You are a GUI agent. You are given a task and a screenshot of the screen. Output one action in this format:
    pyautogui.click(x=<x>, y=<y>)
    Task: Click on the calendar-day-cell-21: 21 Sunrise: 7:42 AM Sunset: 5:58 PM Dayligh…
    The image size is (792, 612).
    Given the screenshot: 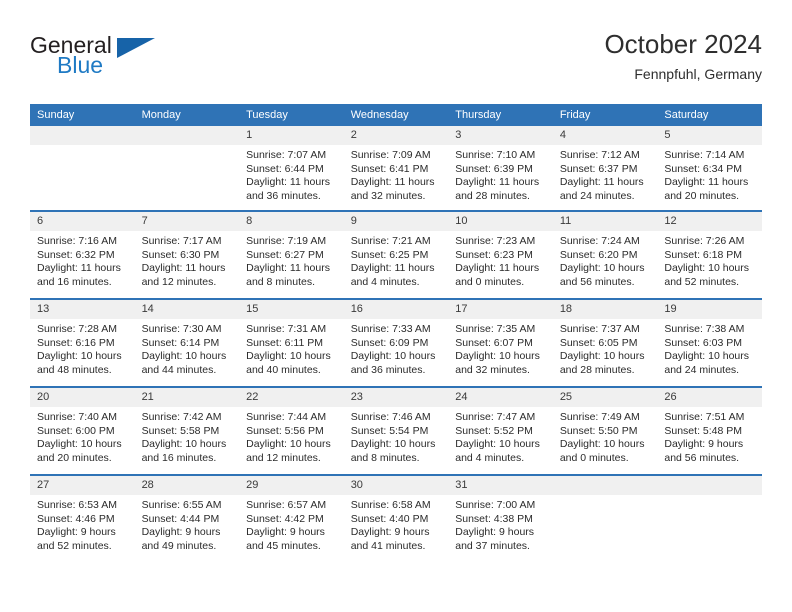 What is the action you would take?
    pyautogui.click(x=187, y=430)
    